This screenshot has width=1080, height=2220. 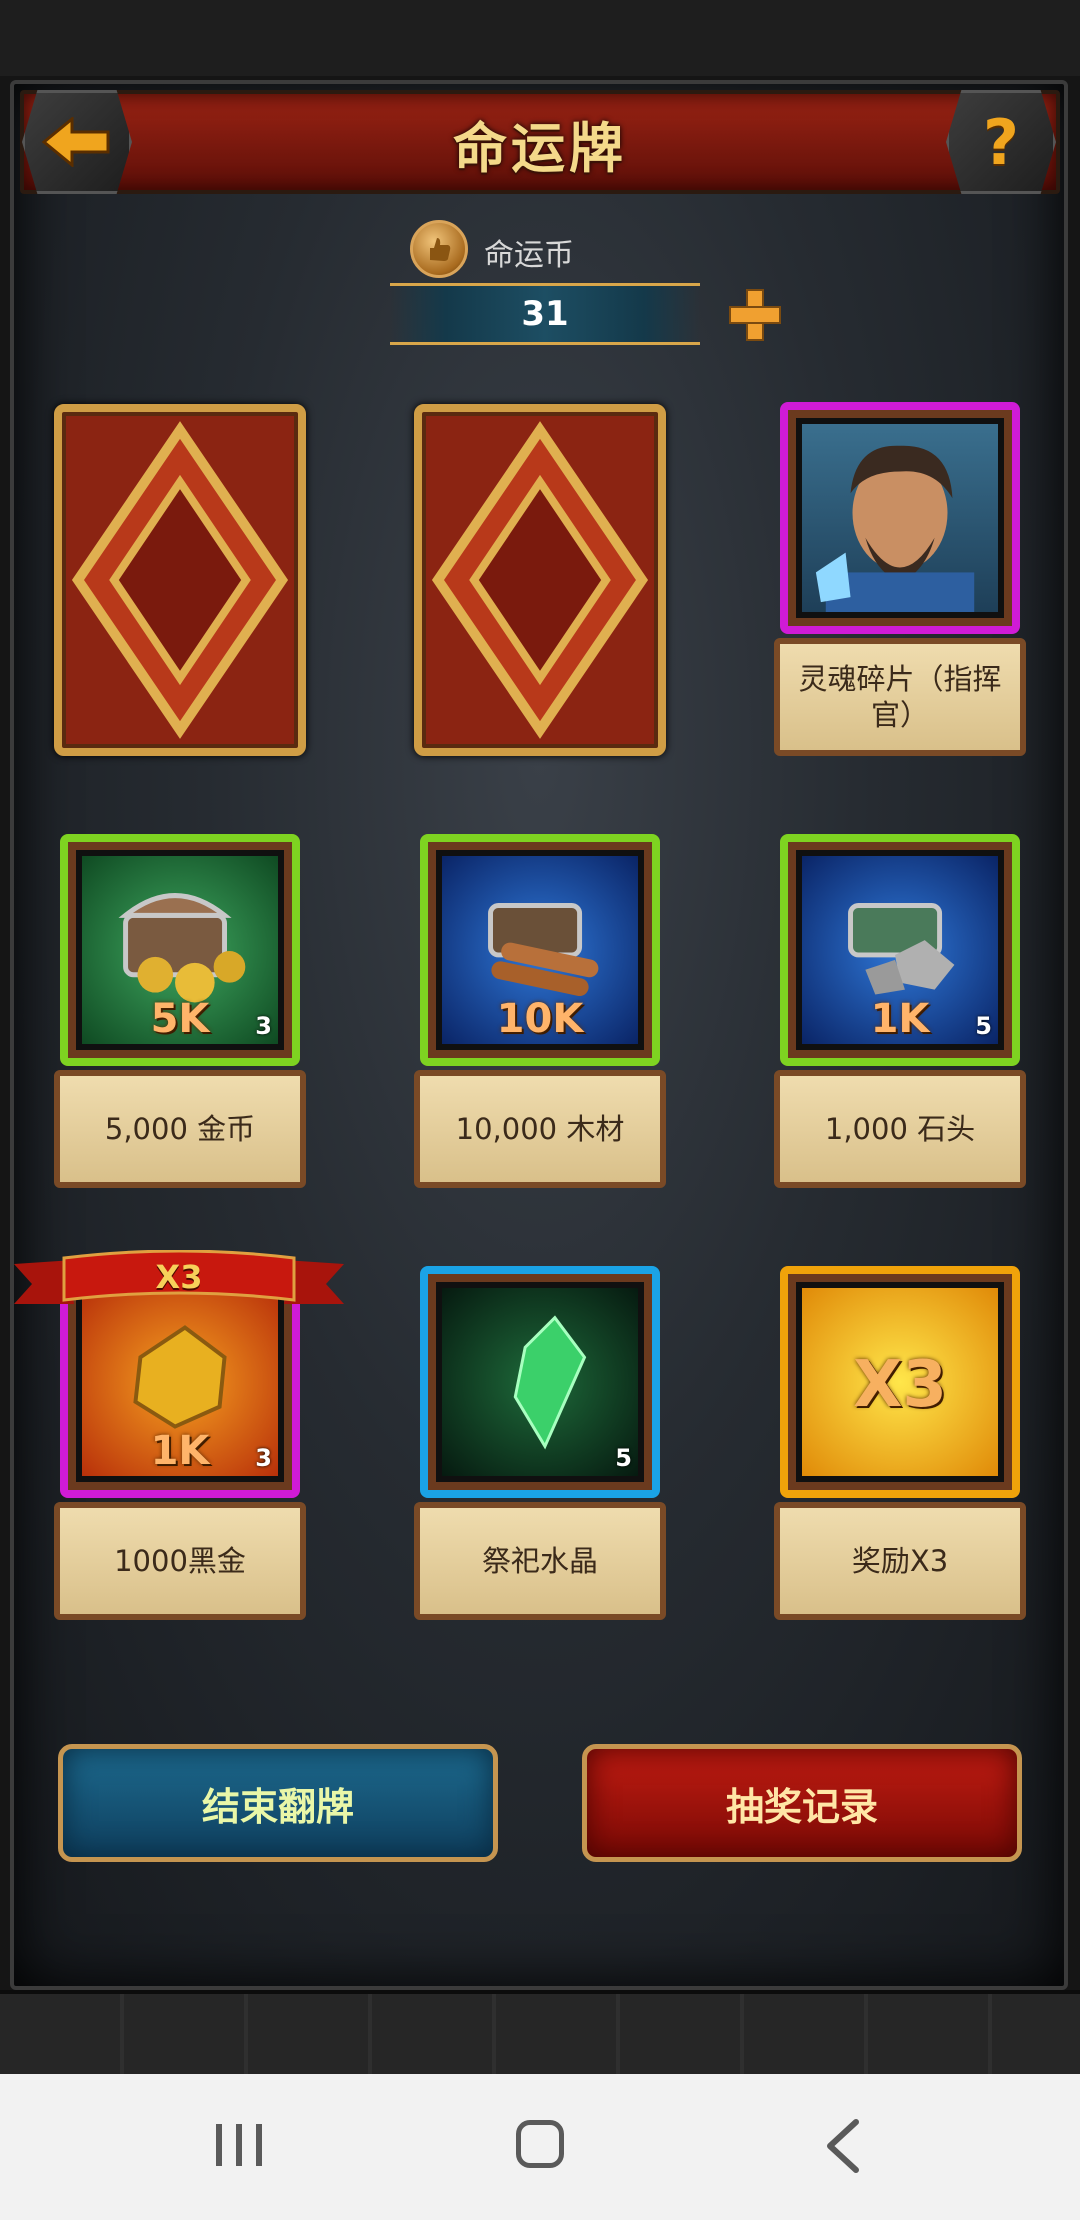 I want to click on fate-coin-label: 命运币, so click(x=529, y=255).